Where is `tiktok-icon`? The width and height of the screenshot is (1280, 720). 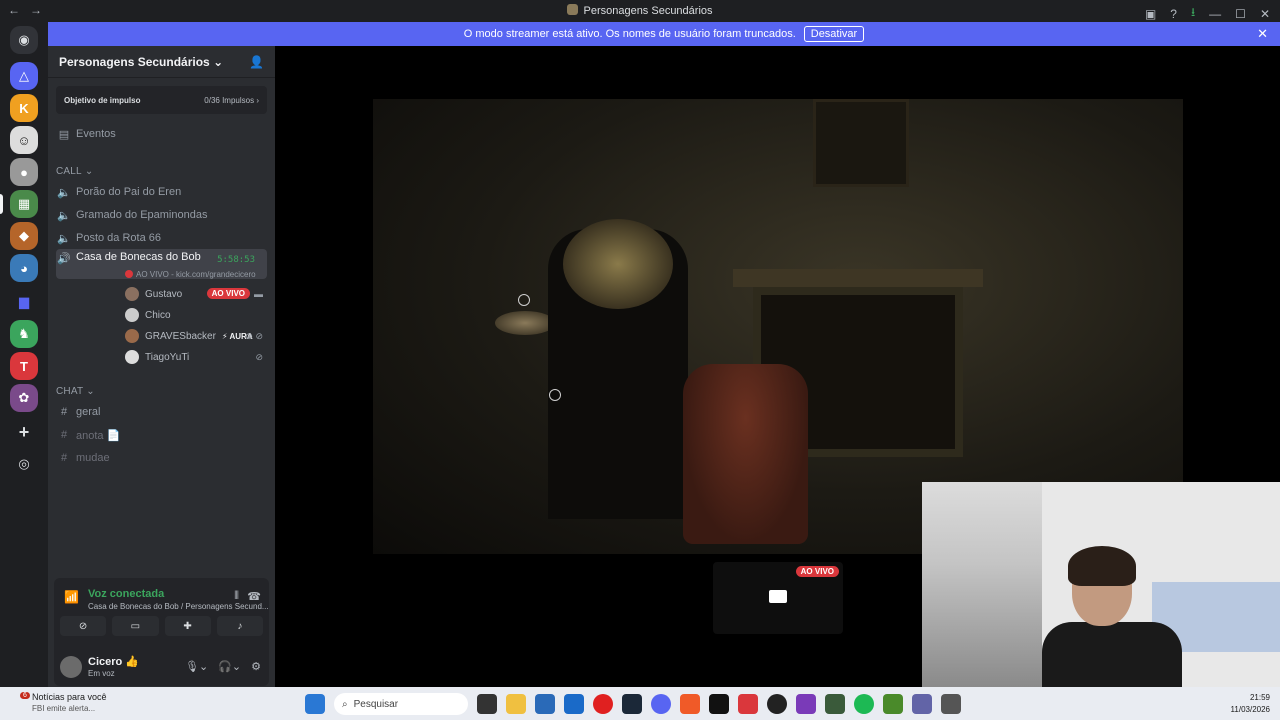
tiktok-icon is located at coordinates (719, 704).